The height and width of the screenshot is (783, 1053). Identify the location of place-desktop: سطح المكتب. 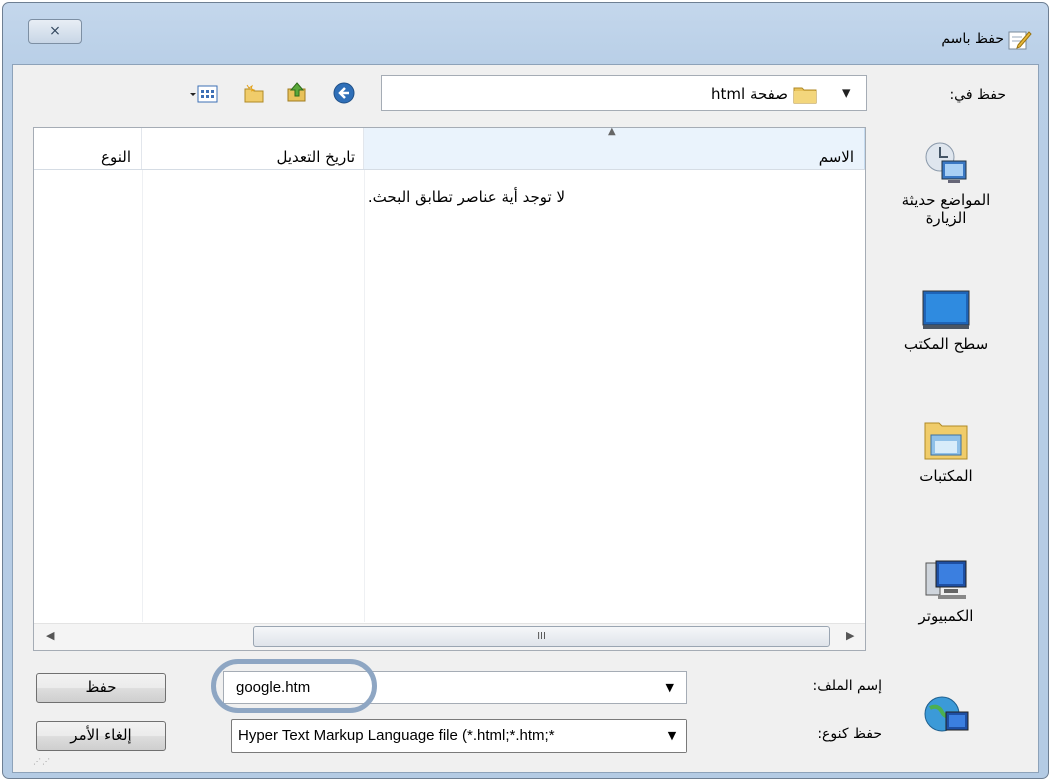
(946, 320).